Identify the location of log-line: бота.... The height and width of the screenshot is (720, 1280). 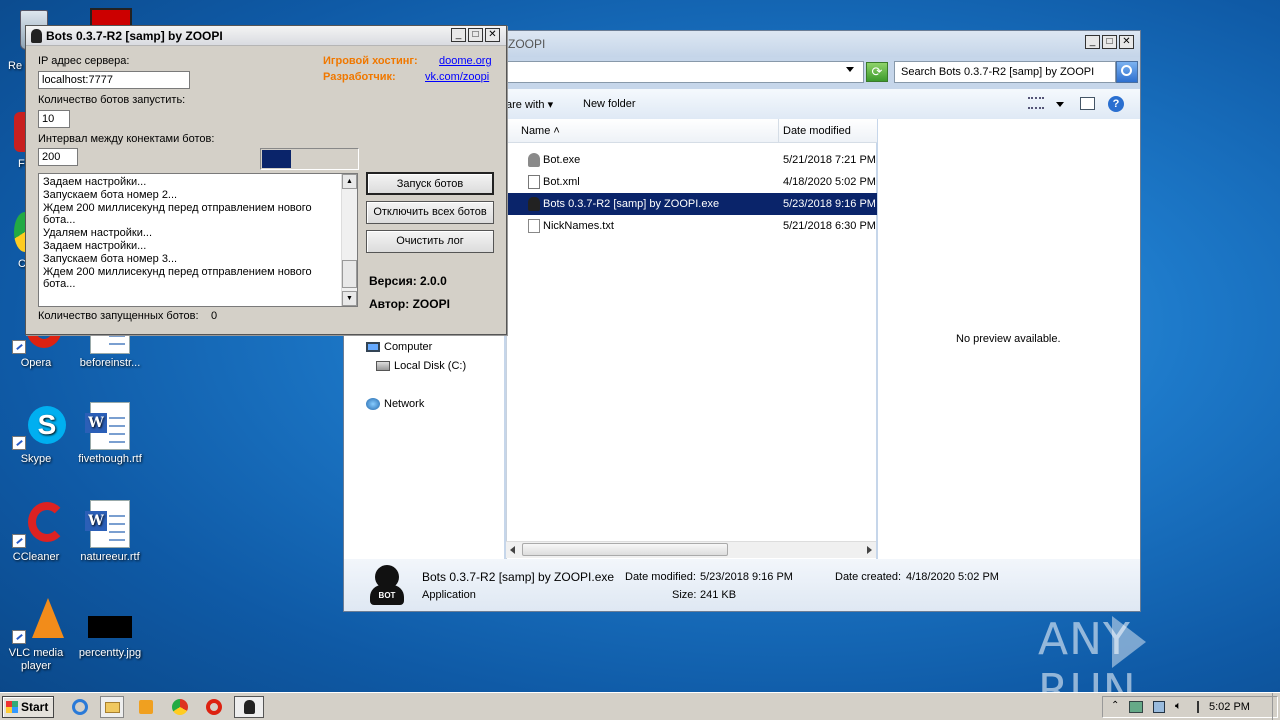
(59, 220).